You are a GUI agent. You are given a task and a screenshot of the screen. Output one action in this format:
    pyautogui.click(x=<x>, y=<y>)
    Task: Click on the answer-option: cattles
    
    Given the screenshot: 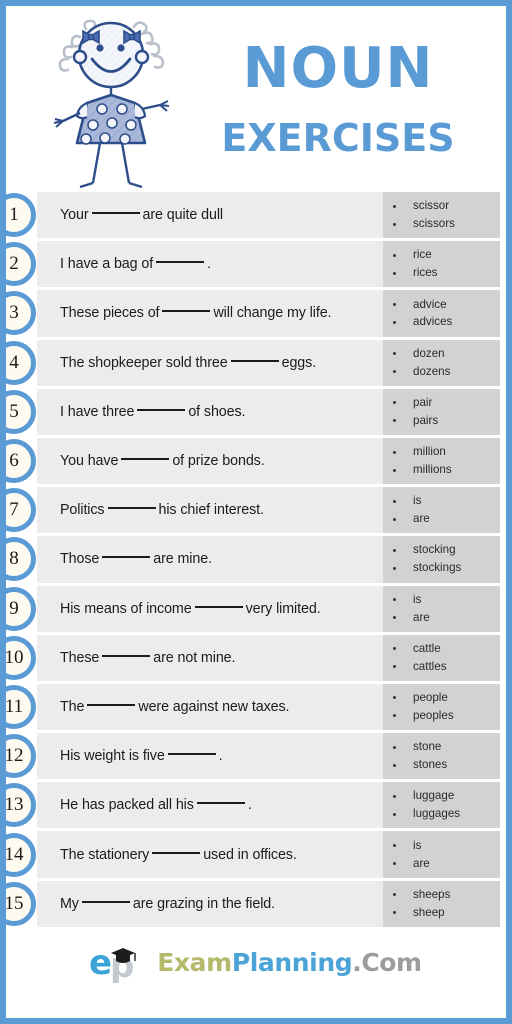 What is the action you would take?
    pyautogui.click(x=446, y=667)
    